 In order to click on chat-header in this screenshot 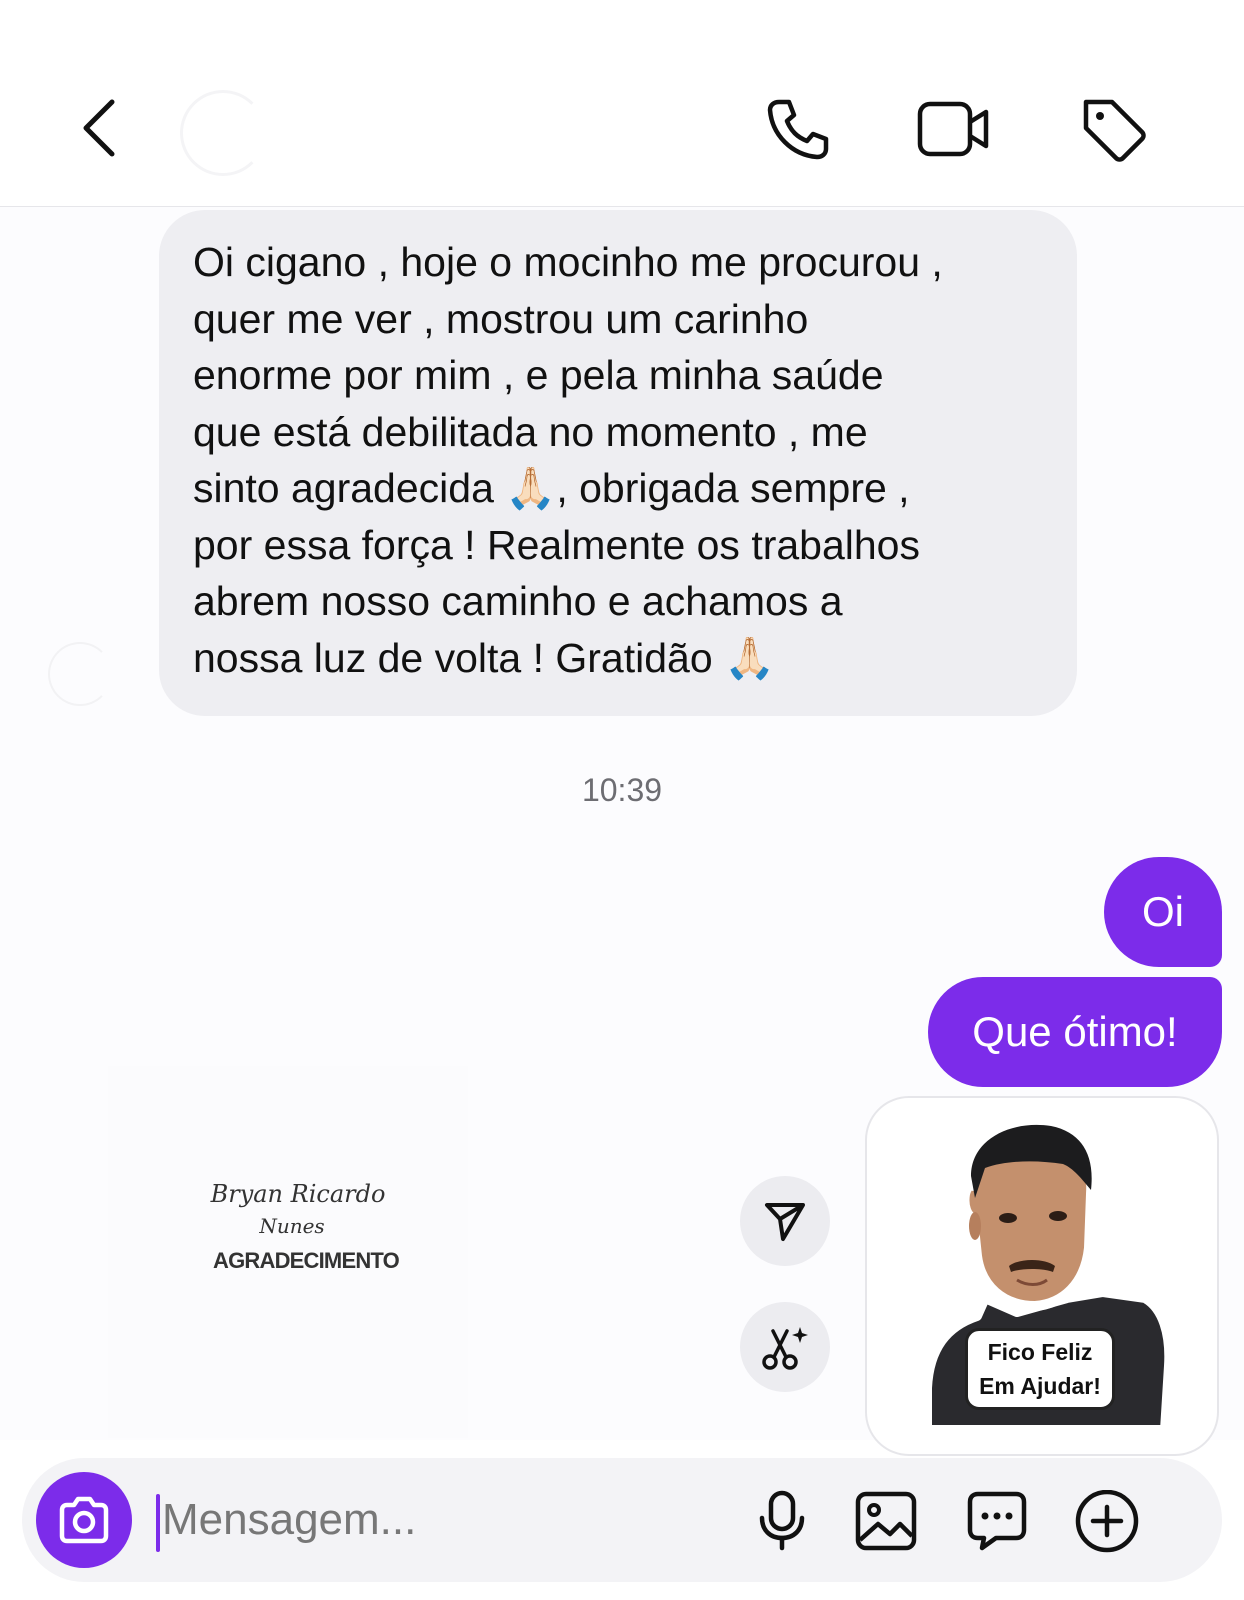, I will do `click(622, 103)`.